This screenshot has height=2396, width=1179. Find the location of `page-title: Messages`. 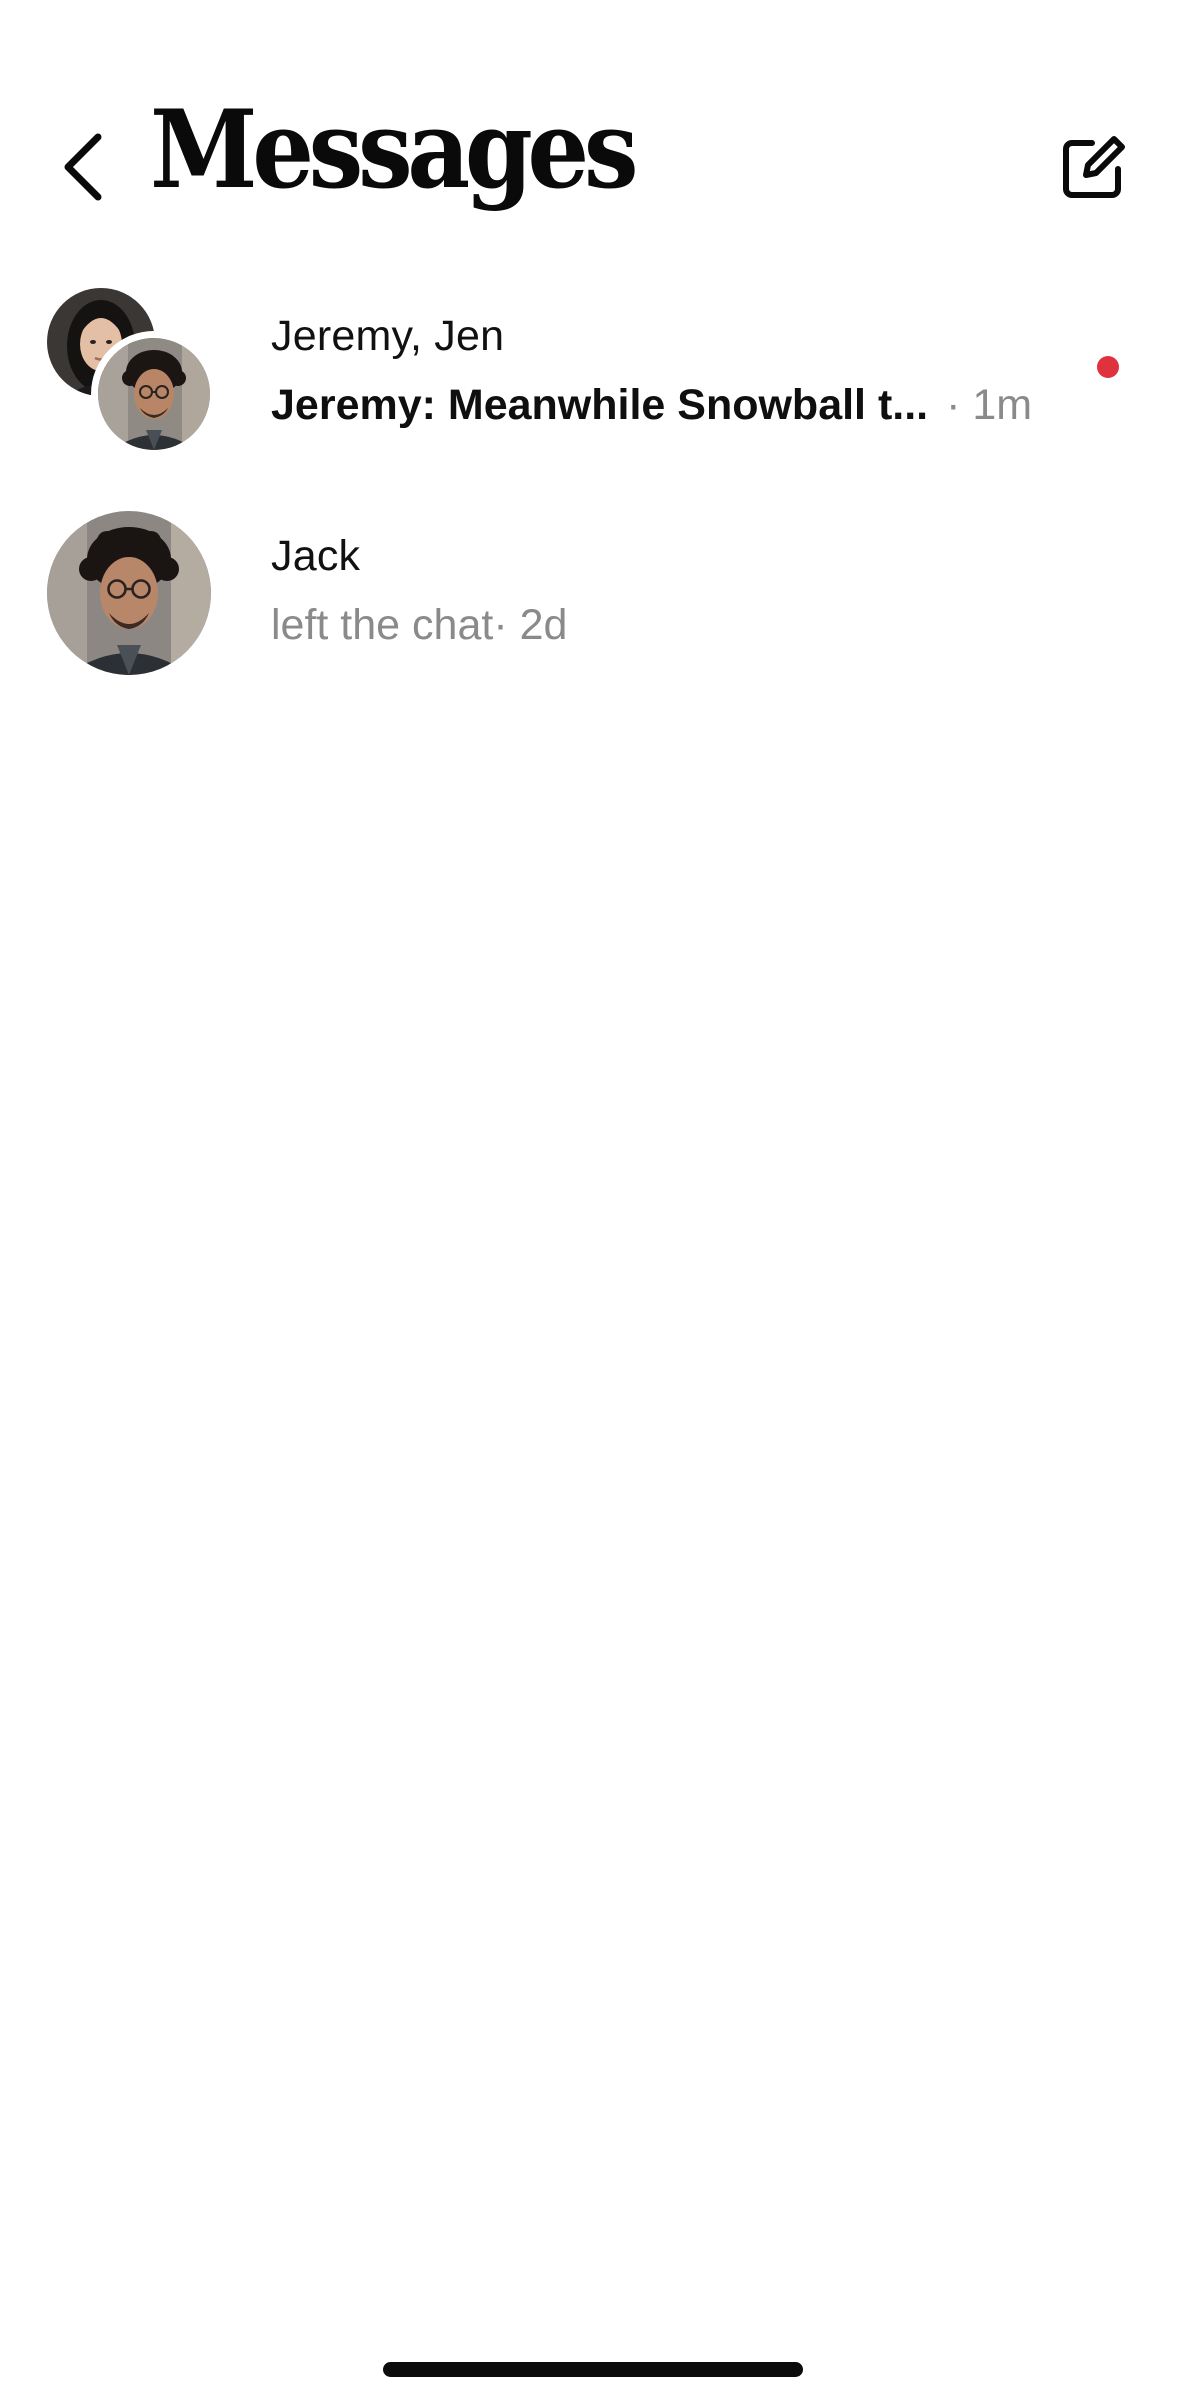

page-title: Messages is located at coordinates (394, 150).